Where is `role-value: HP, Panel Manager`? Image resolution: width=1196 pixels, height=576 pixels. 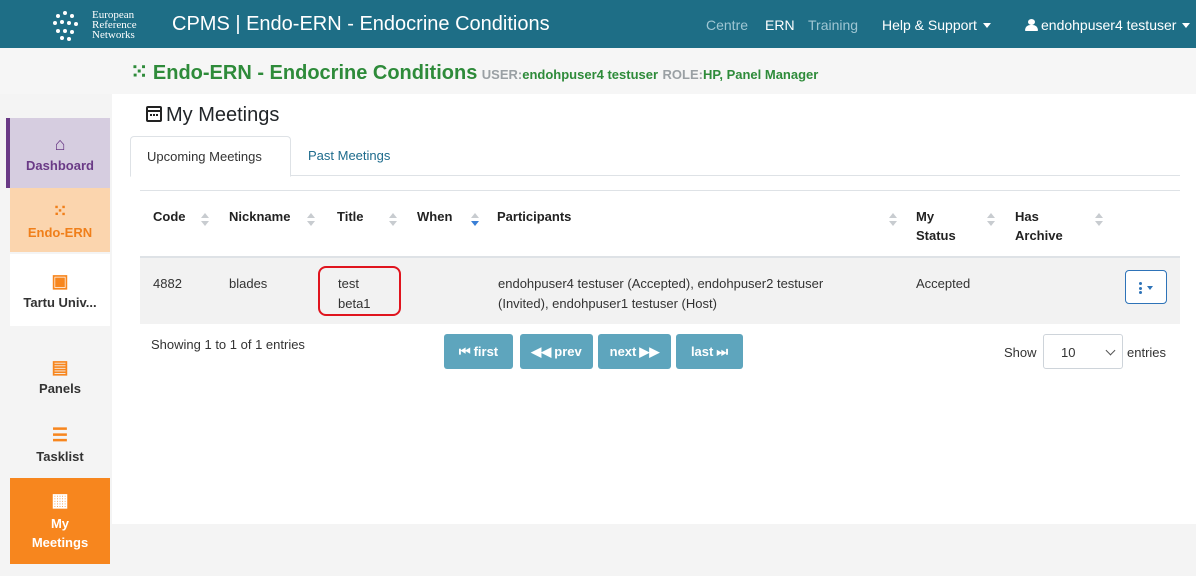
role-value: HP, Panel Manager is located at coordinates (760, 74).